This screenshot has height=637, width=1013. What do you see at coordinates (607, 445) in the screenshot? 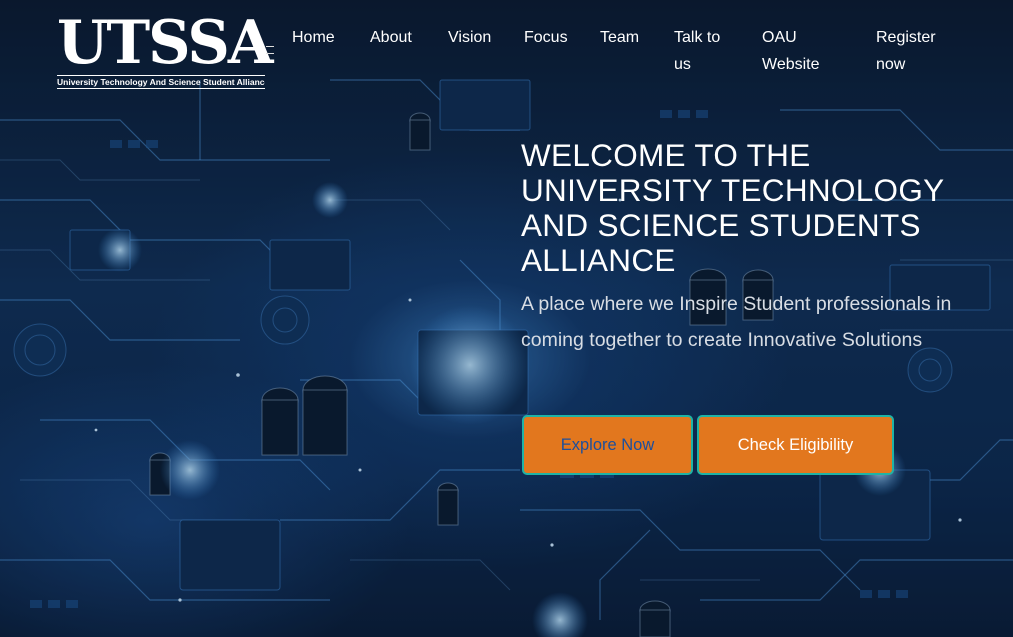
I see `explore-now-button: Explore Now` at bounding box center [607, 445].